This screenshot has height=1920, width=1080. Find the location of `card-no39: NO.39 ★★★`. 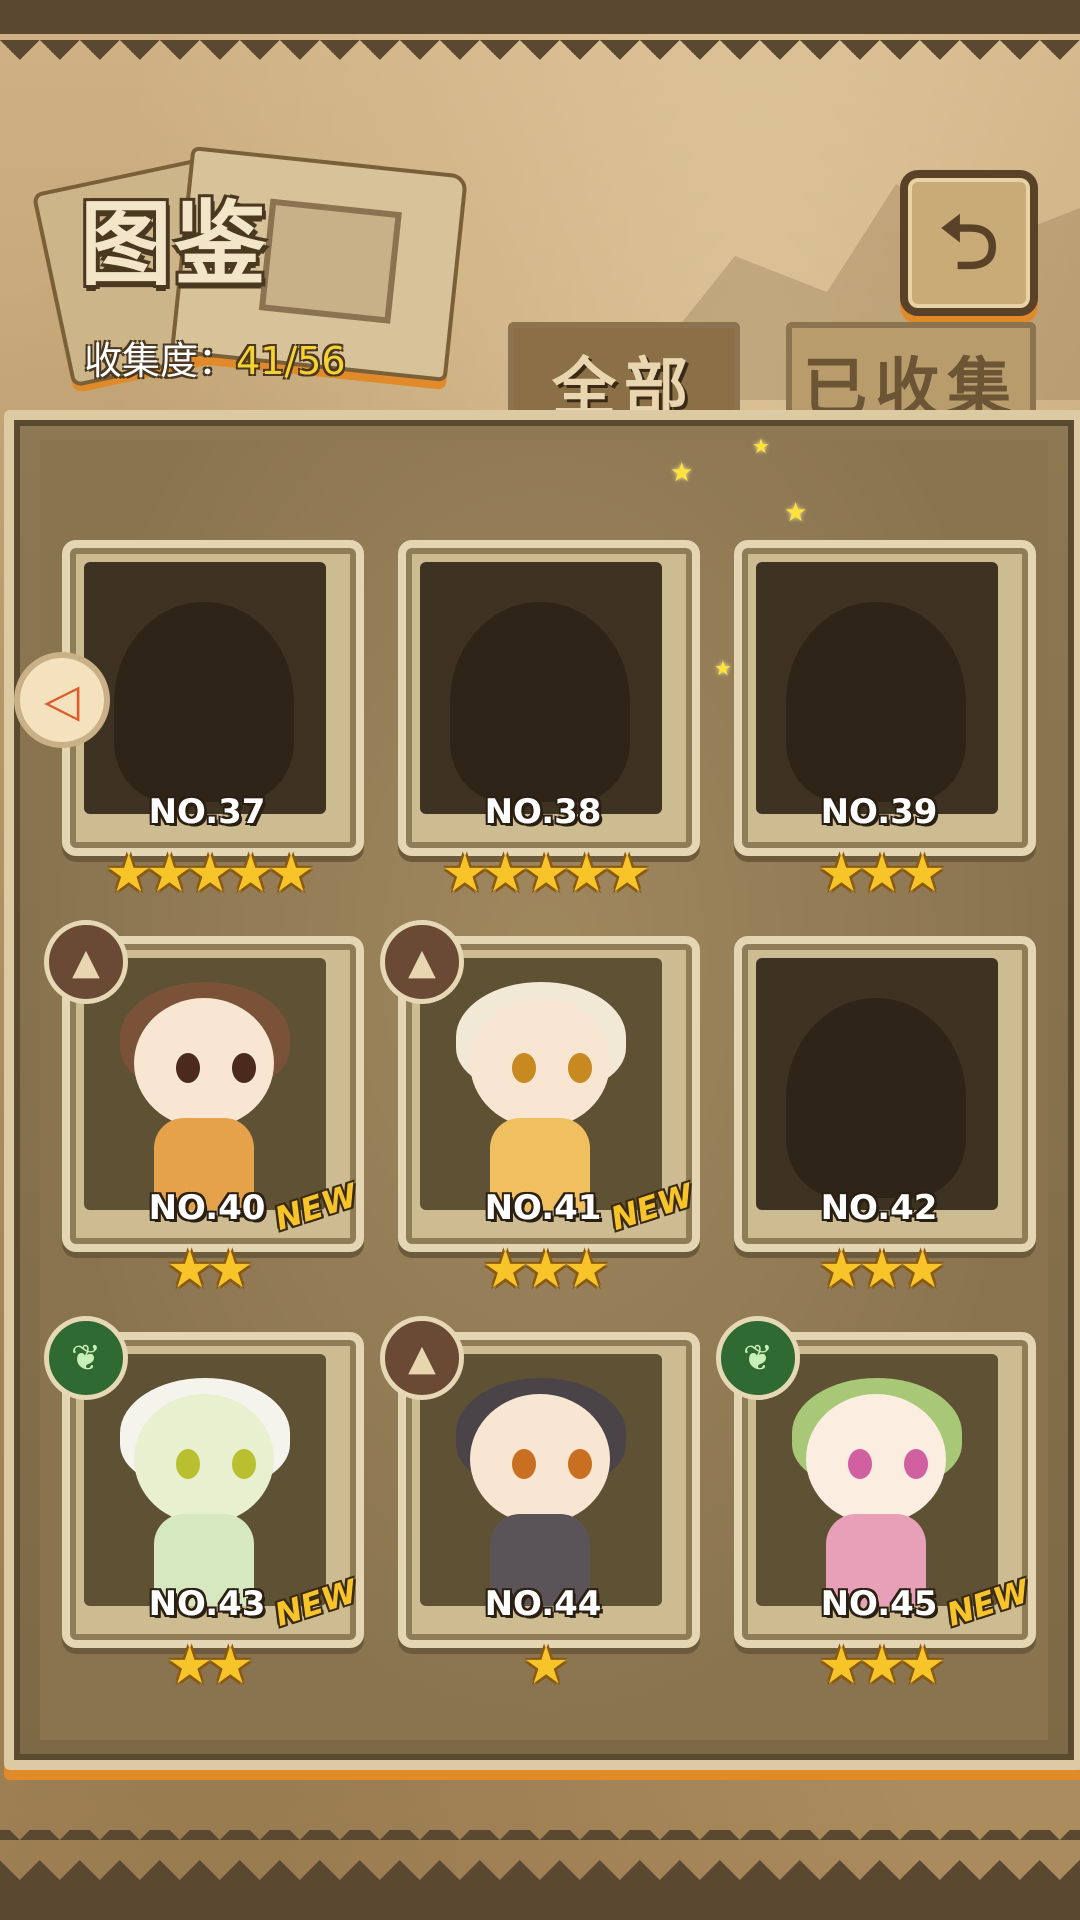

card-no39: NO.39 ★★★ is located at coordinates (879, 720).